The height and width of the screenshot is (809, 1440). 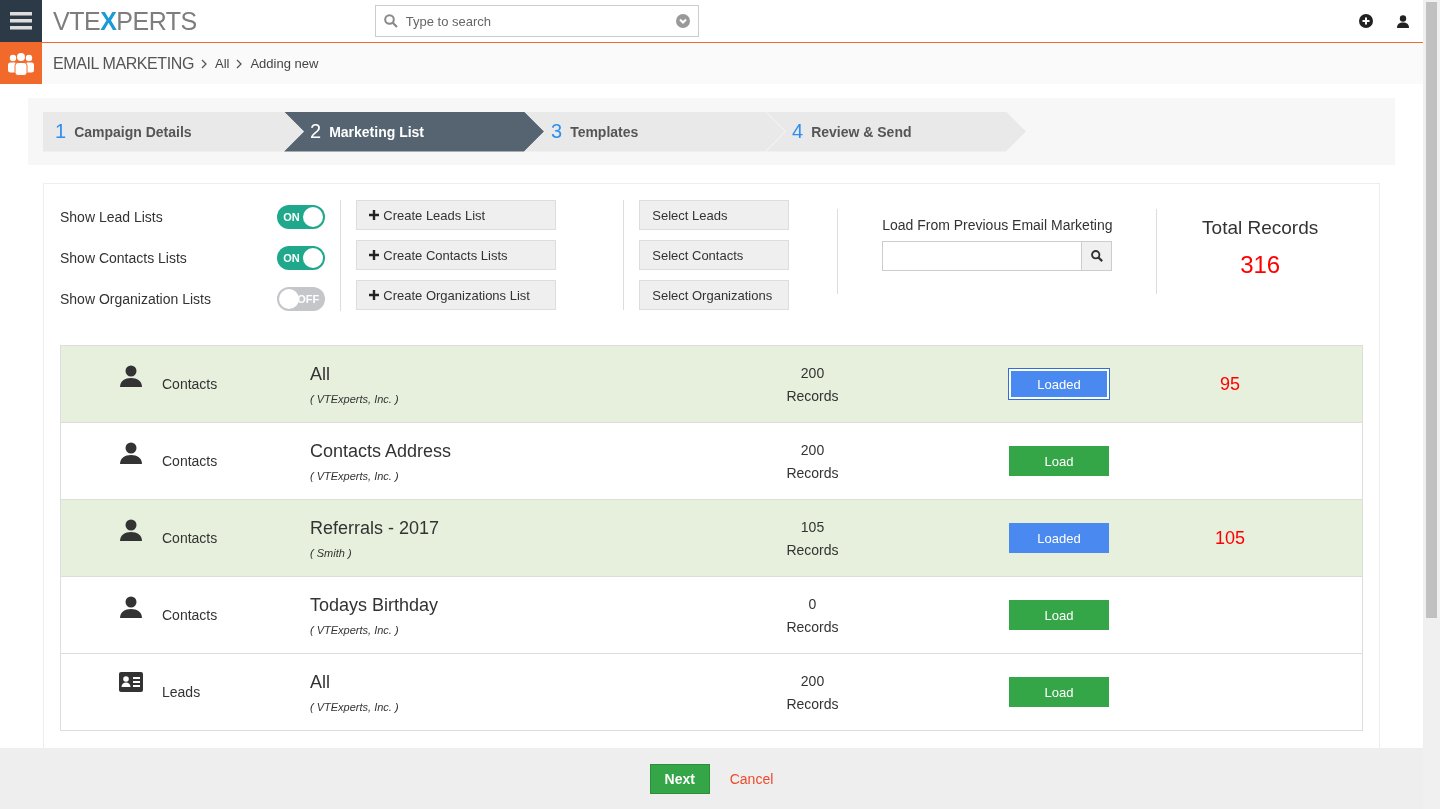 I want to click on id-card-icon, so click(x=131, y=682).